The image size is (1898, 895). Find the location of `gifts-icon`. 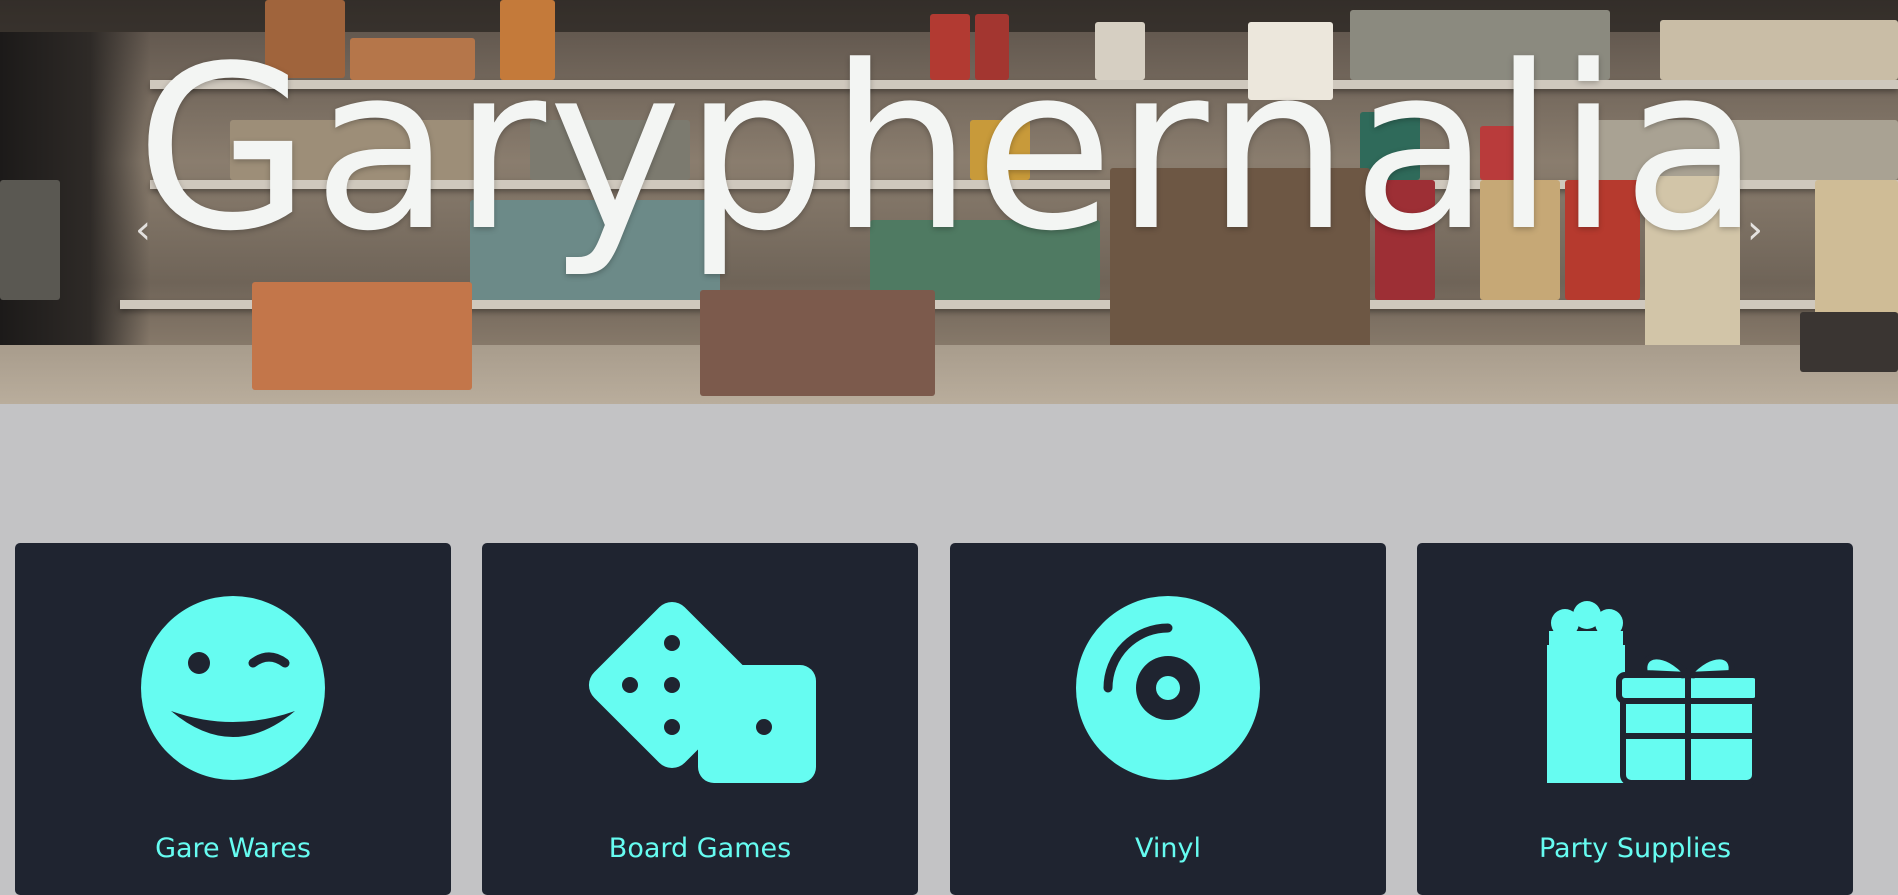

gifts-icon is located at coordinates (1635, 693).